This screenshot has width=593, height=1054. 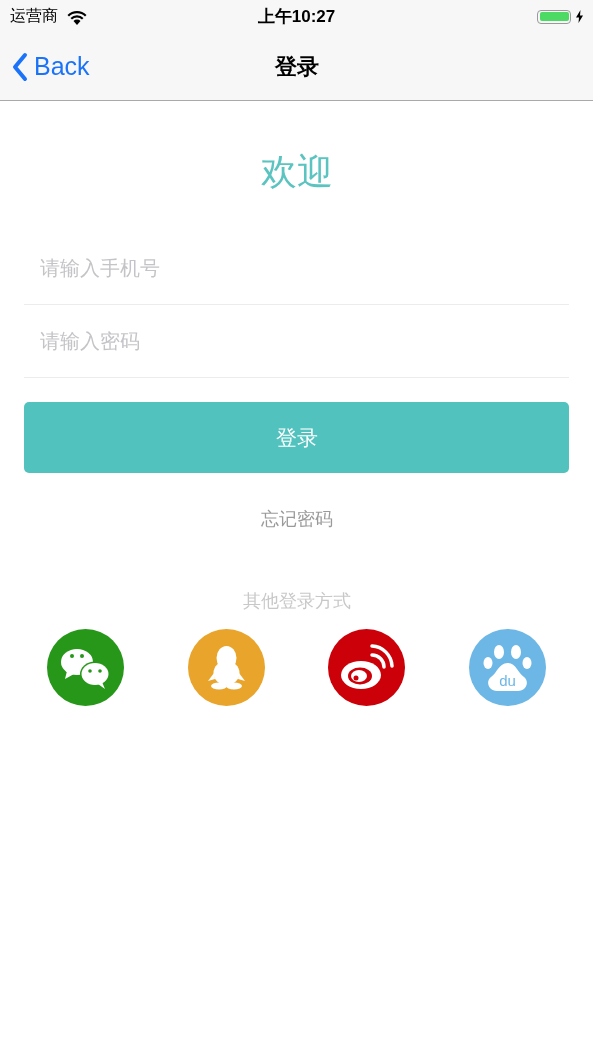 I want to click on status-time: 上午10:27, so click(x=296, y=17).